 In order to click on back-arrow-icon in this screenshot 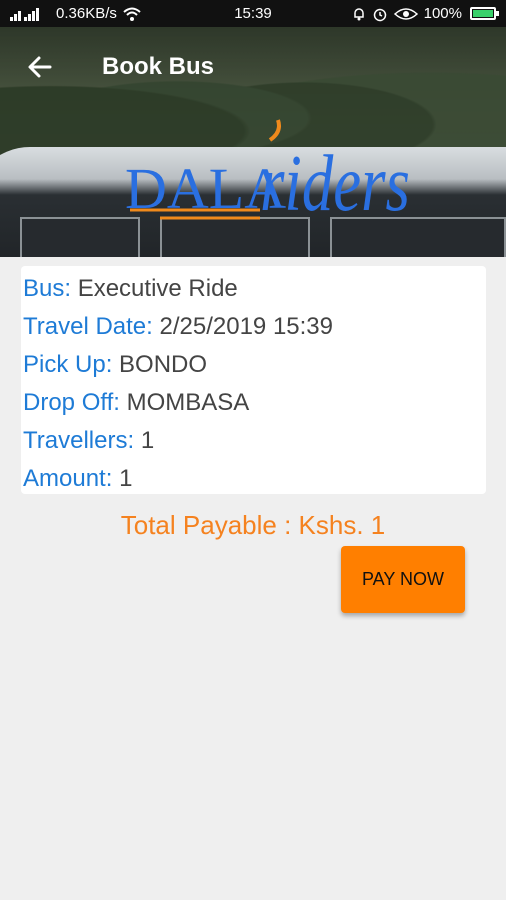, I will do `click(40, 67)`.